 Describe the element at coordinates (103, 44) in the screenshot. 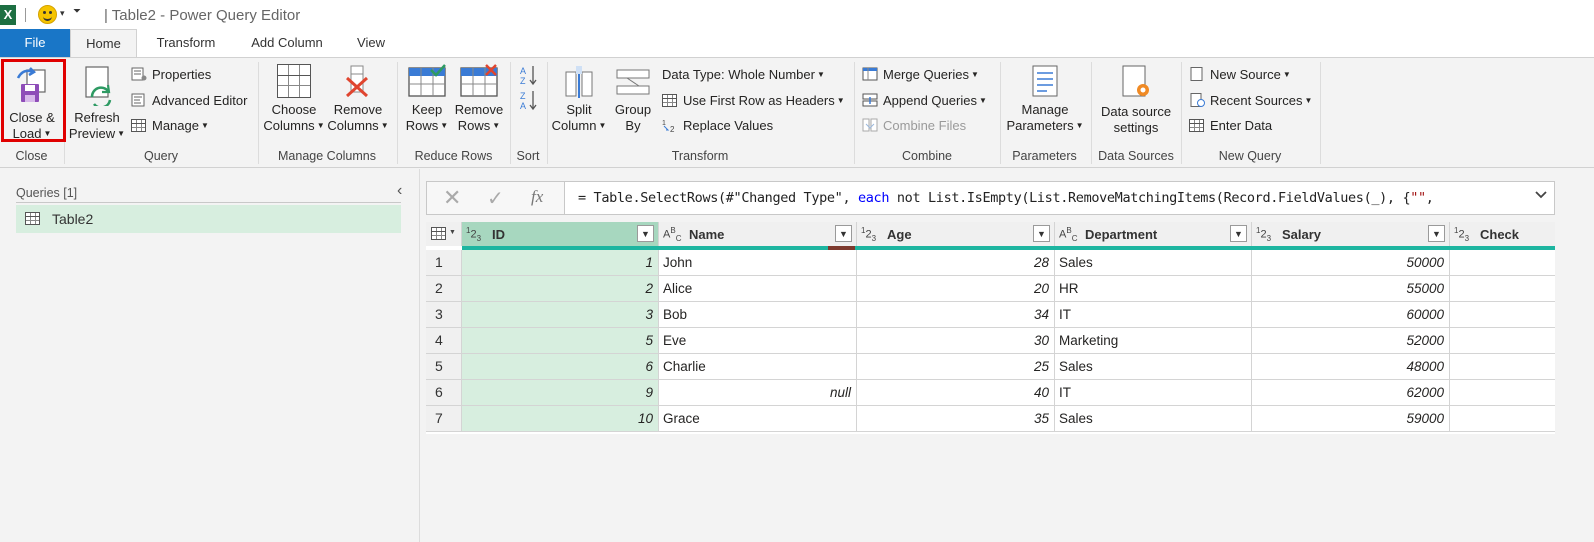

I see `tab-home: Home` at that location.